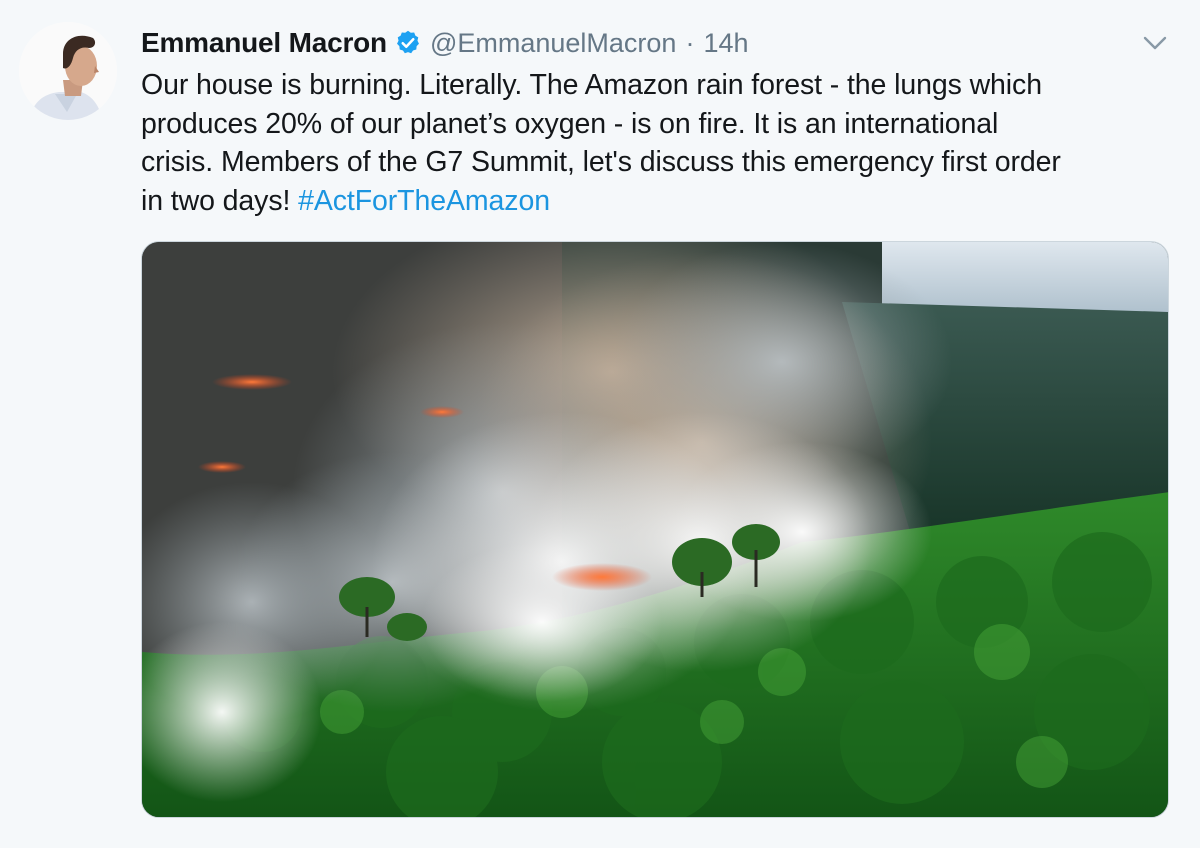  I want to click on tweet-text-line: in two days! #ActForTheAmazon, so click(661, 201).